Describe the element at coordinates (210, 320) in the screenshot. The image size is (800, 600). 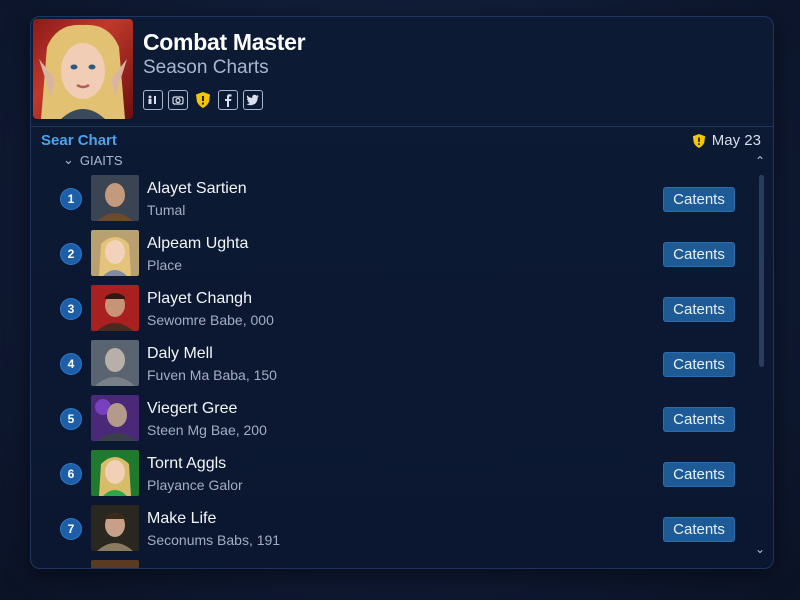
I see `player-desc: Sewomre Babe, 000` at that location.